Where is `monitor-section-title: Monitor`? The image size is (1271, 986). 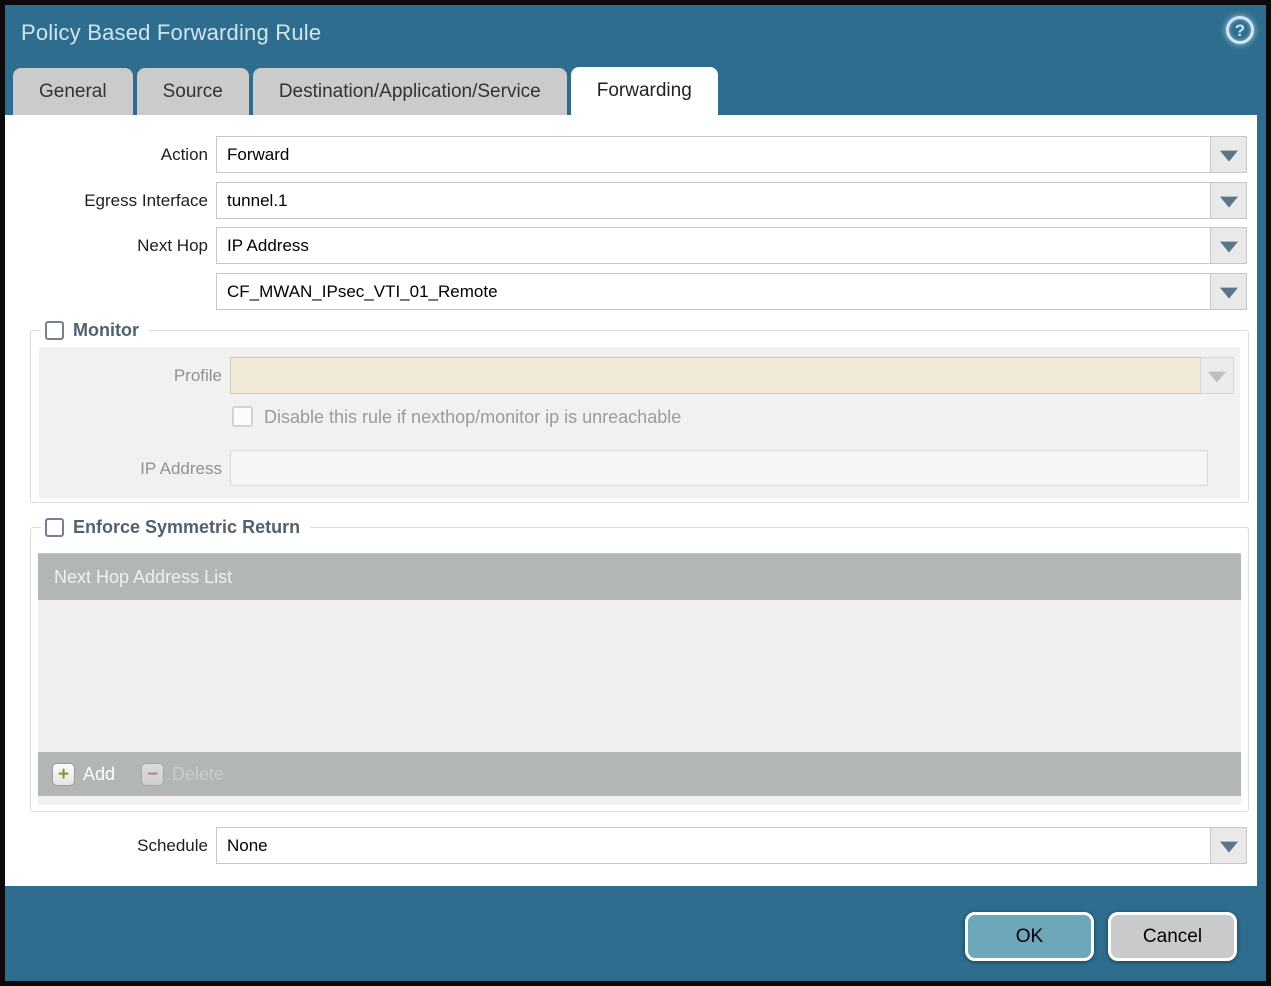
monitor-section-title: Monitor is located at coordinates (106, 329).